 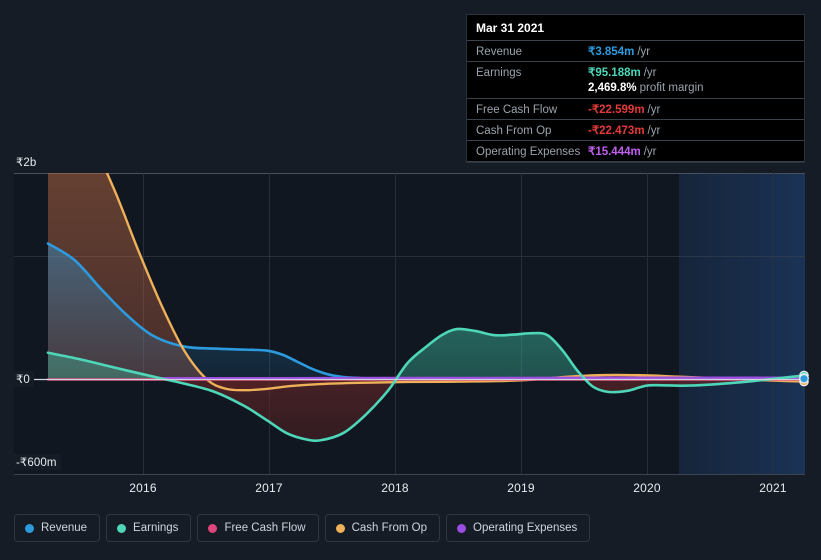 I want to click on tooltip-unit-earnings: /yr, so click(x=650, y=73).